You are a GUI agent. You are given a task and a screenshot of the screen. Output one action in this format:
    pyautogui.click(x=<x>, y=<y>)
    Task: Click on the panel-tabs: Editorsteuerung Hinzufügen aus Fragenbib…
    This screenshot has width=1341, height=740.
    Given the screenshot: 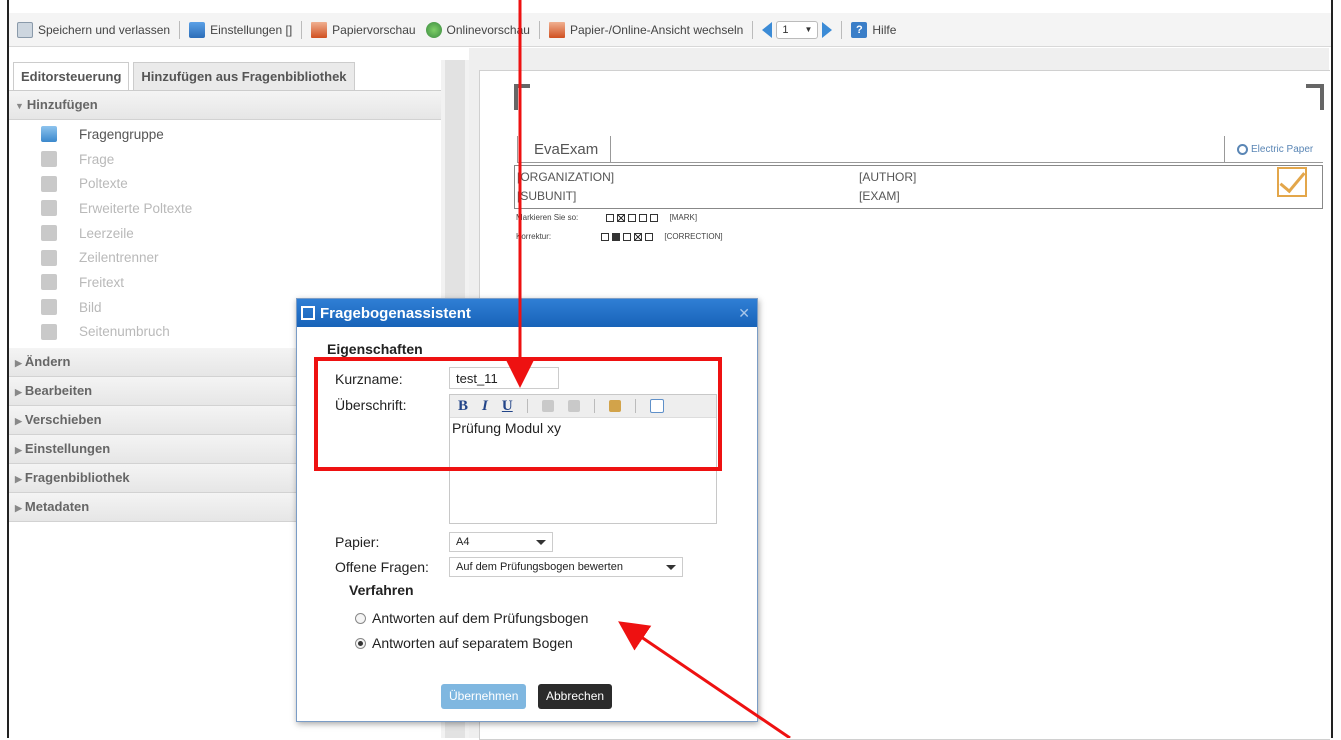 What is the action you would take?
    pyautogui.click(x=225, y=75)
    